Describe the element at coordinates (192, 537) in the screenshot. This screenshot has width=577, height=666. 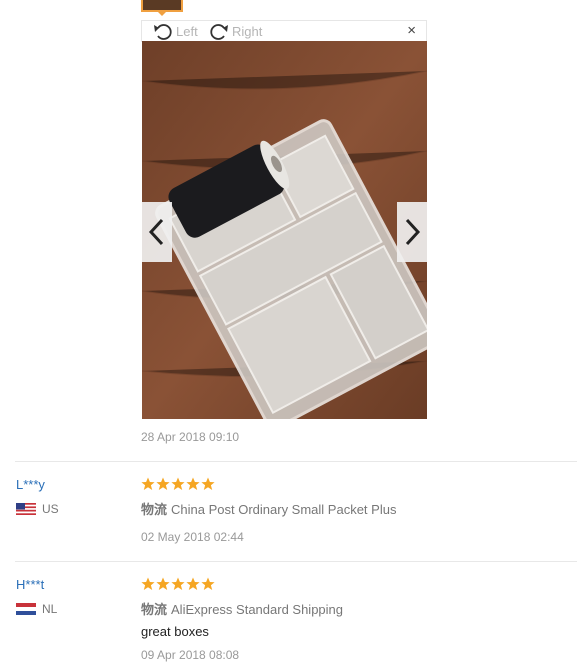
I see `review-date: 02 May 2018 02:44` at that location.